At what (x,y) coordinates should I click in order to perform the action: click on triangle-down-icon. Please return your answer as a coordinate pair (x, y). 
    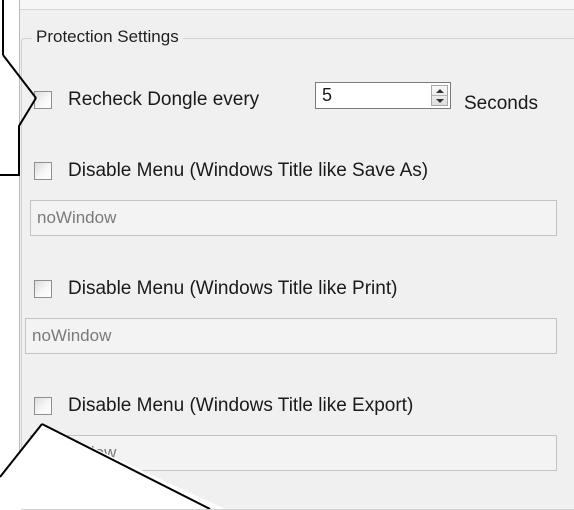
    Looking at the image, I should click on (439, 100).